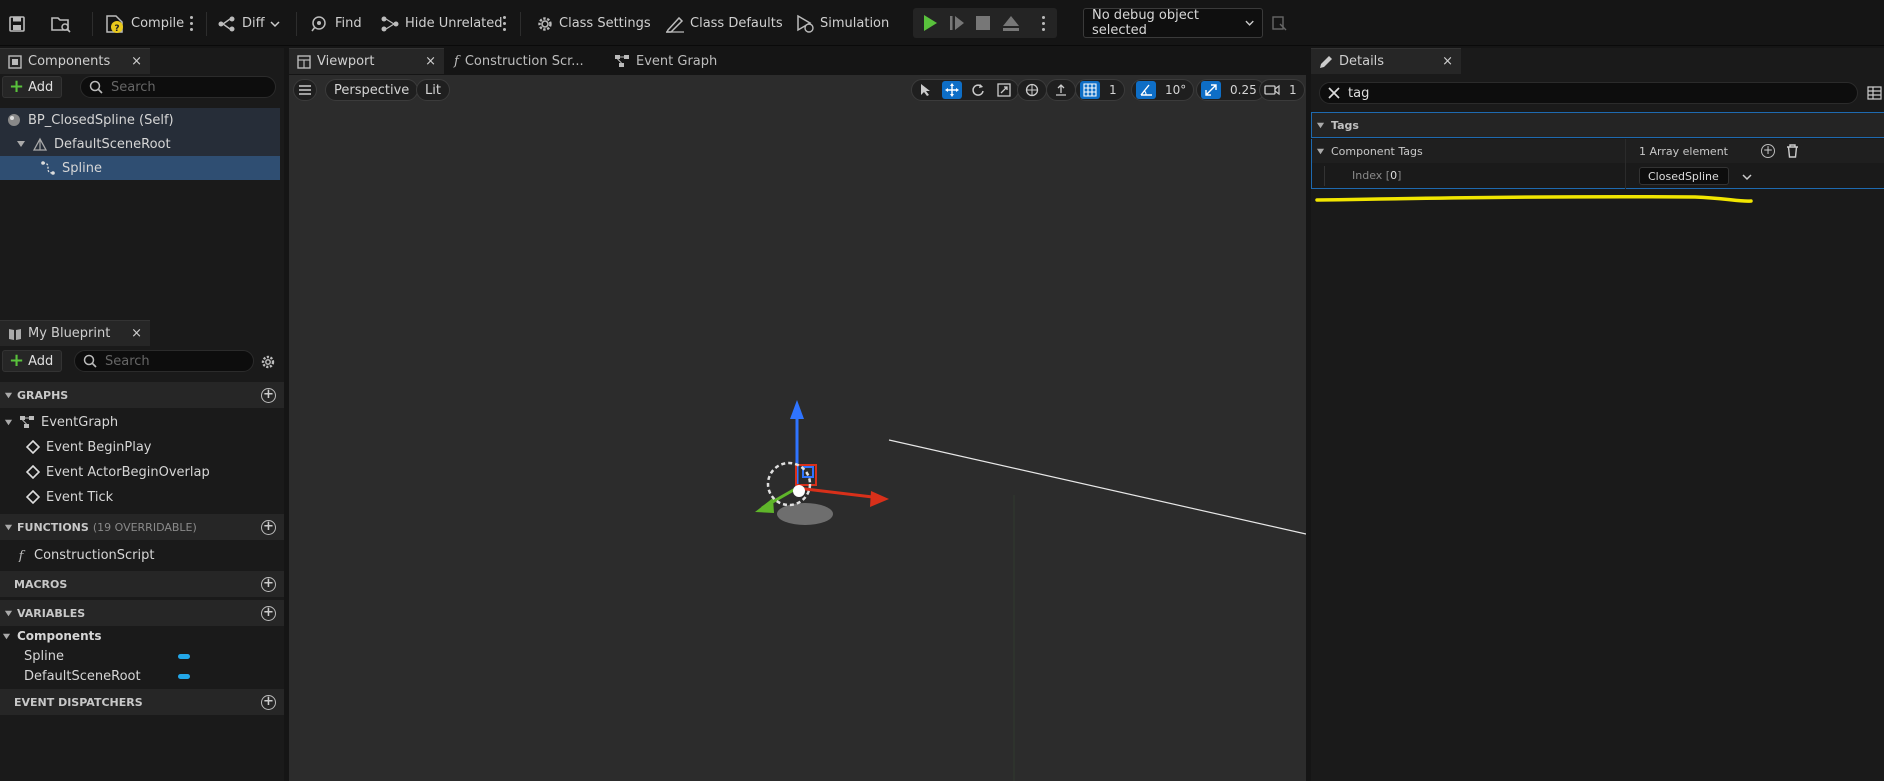 The image size is (1884, 781). Describe the element at coordinates (109, 676) in the screenshot. I see `variable-item-defaultsceneroot: DefaultSceneRoot` at that location.